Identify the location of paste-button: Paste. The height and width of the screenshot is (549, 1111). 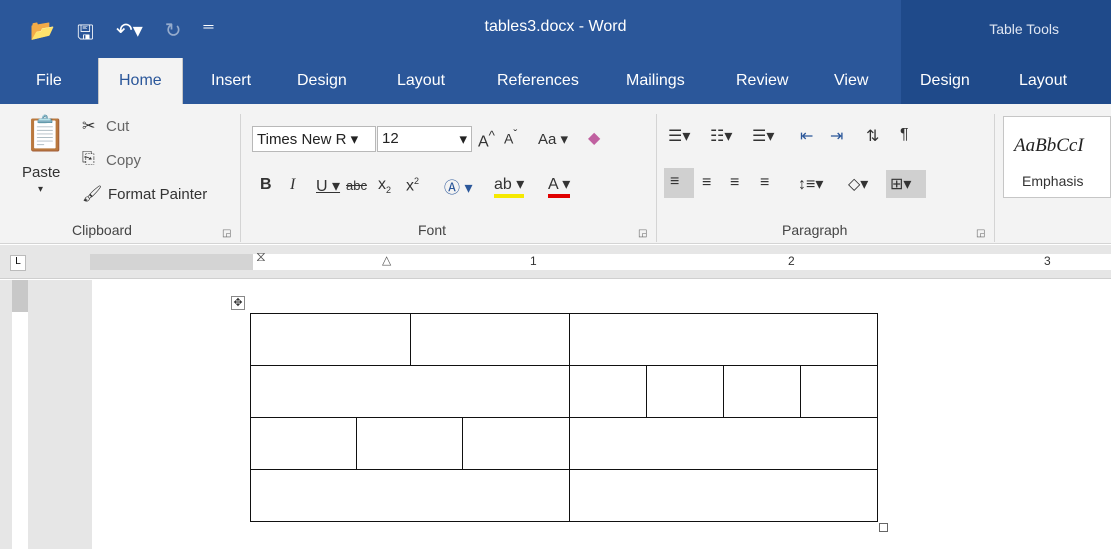
(41, 172).